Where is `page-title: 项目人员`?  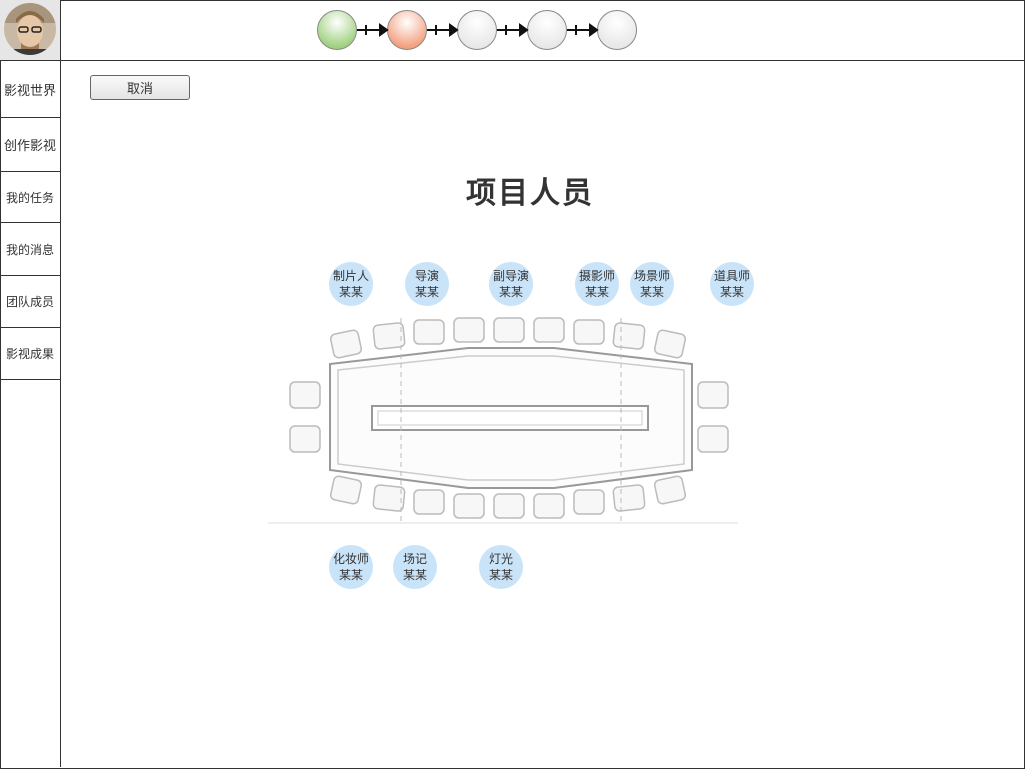
page-title: 项目人员 is located at coordinates (530, 193).